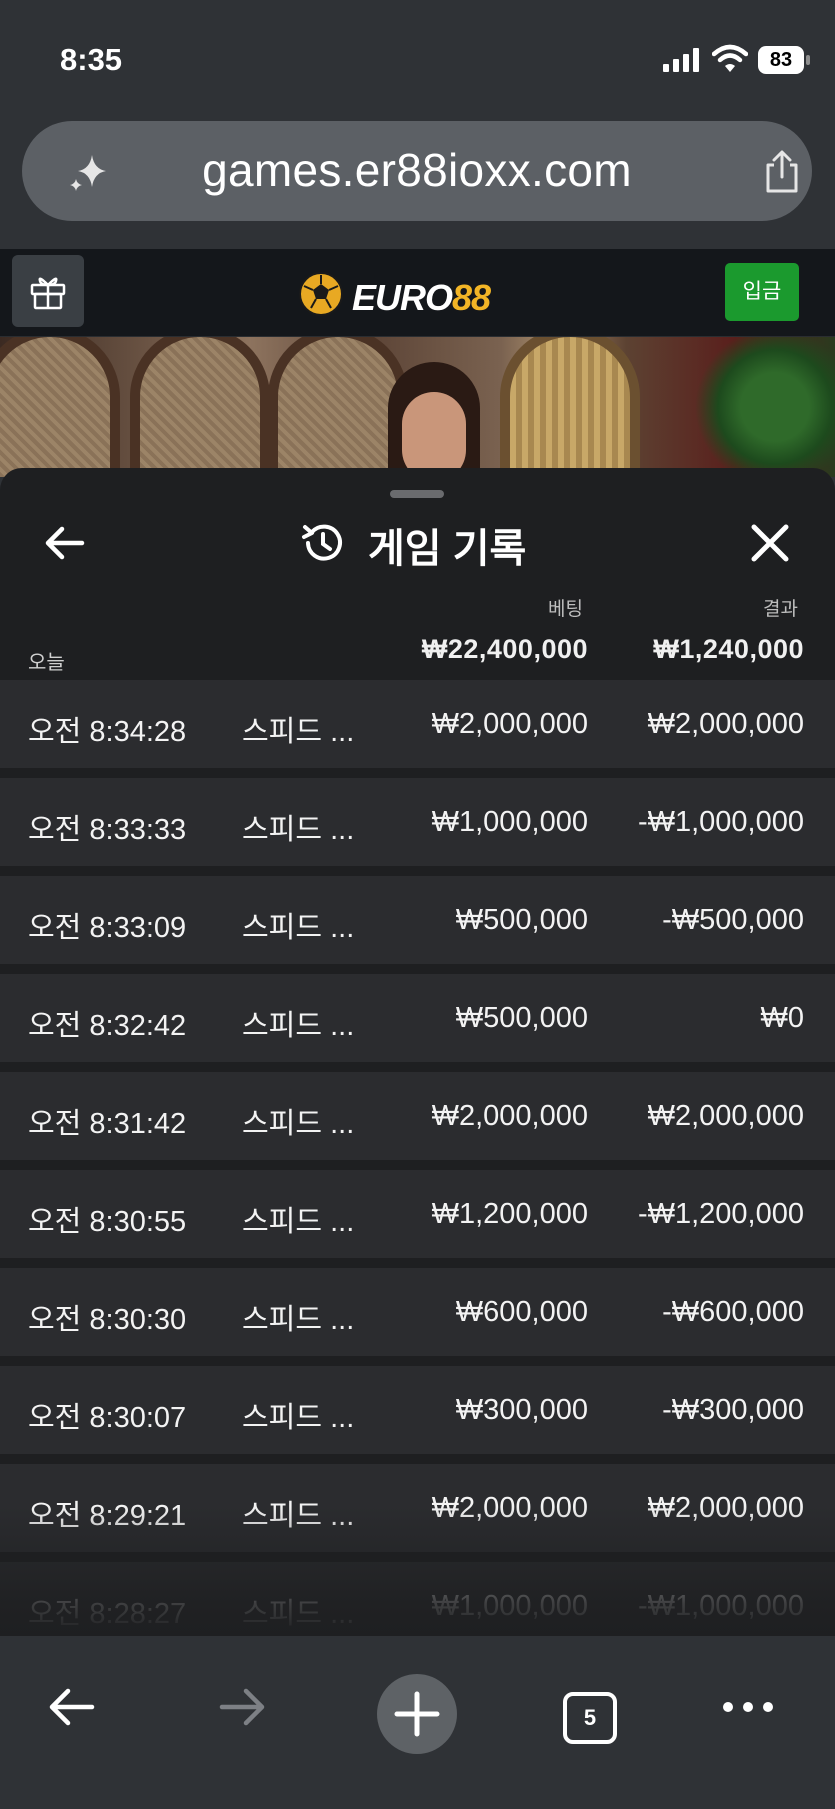 The width and height of the screenshot is (835, 1809). Describe the element at coordinates (421, 297) in the screenshot. I see `logo-text: EURO88` at that location.